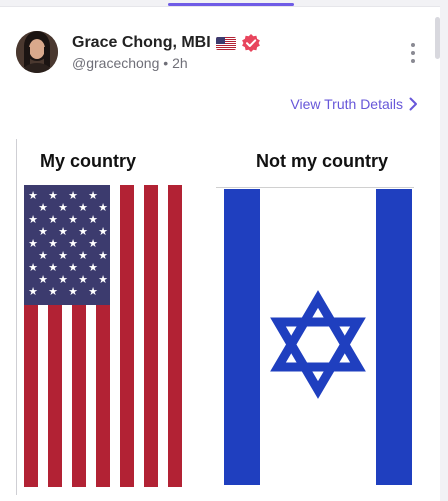 The image size is (448, 501). I want to click on author-display-name: Grace Chong, MBI, so click(141, 43).